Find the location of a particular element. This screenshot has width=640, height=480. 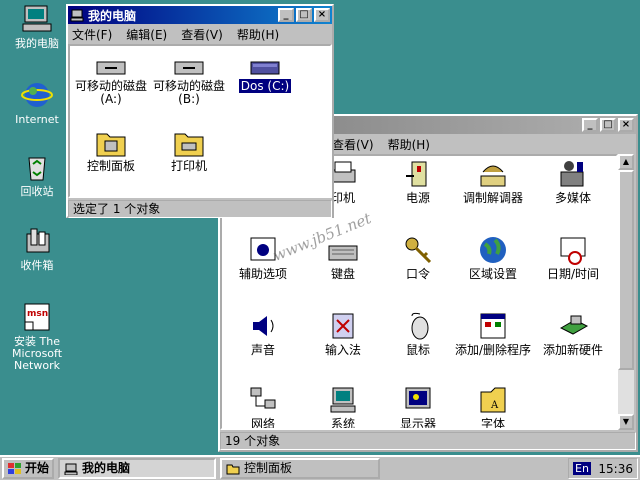

cp-item-sounds: 声音 is located at coordinates (263, 333).